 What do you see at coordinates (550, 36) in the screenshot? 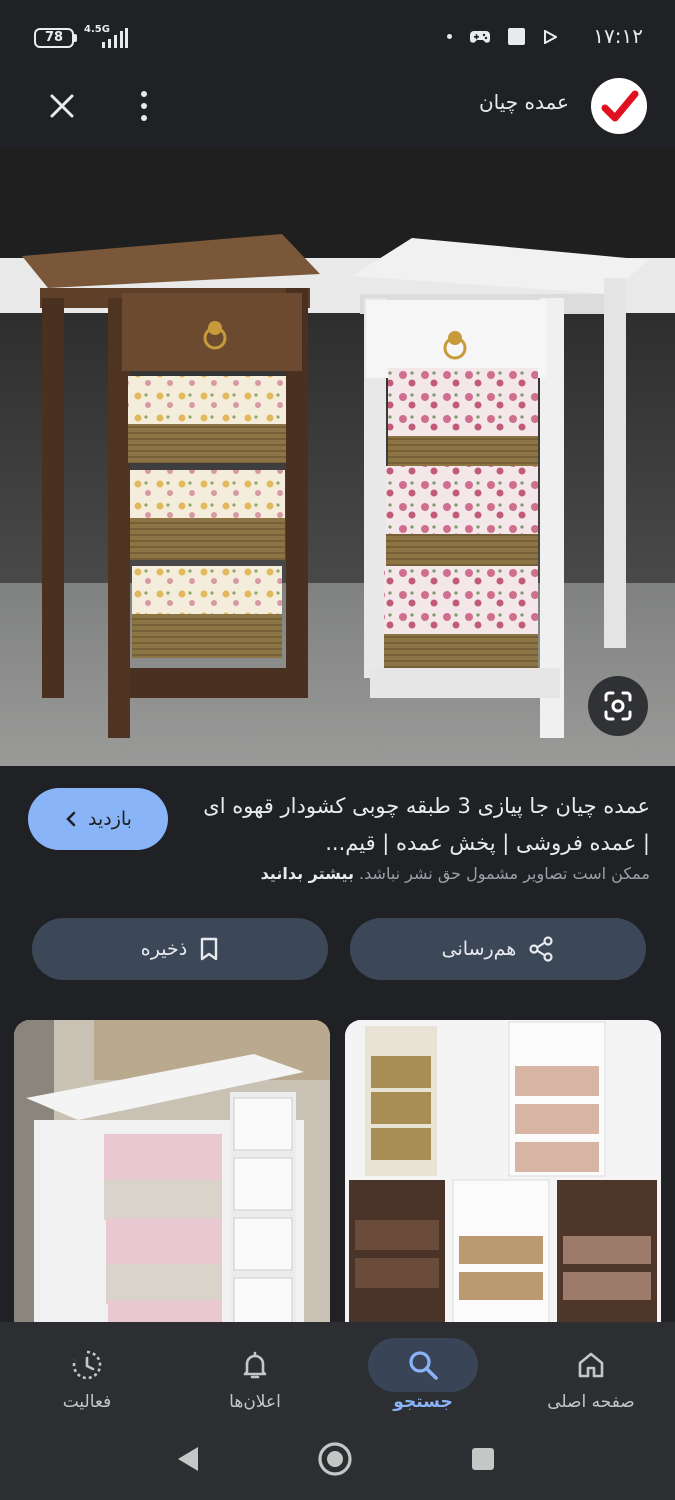
I see `play-icon` at bounding box center [550, 36].